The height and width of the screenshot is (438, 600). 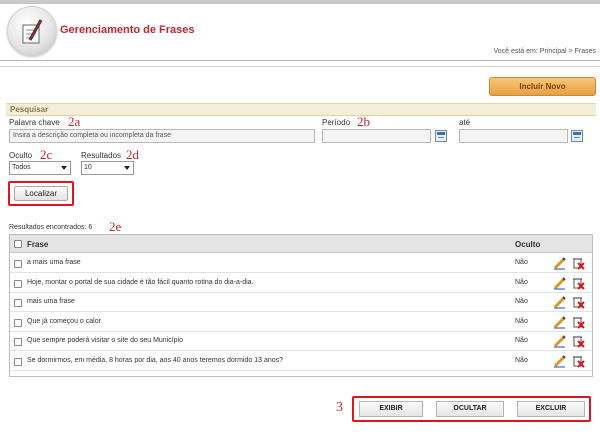 I want to click on results-select-value: 10, so click(x=88, y=167).